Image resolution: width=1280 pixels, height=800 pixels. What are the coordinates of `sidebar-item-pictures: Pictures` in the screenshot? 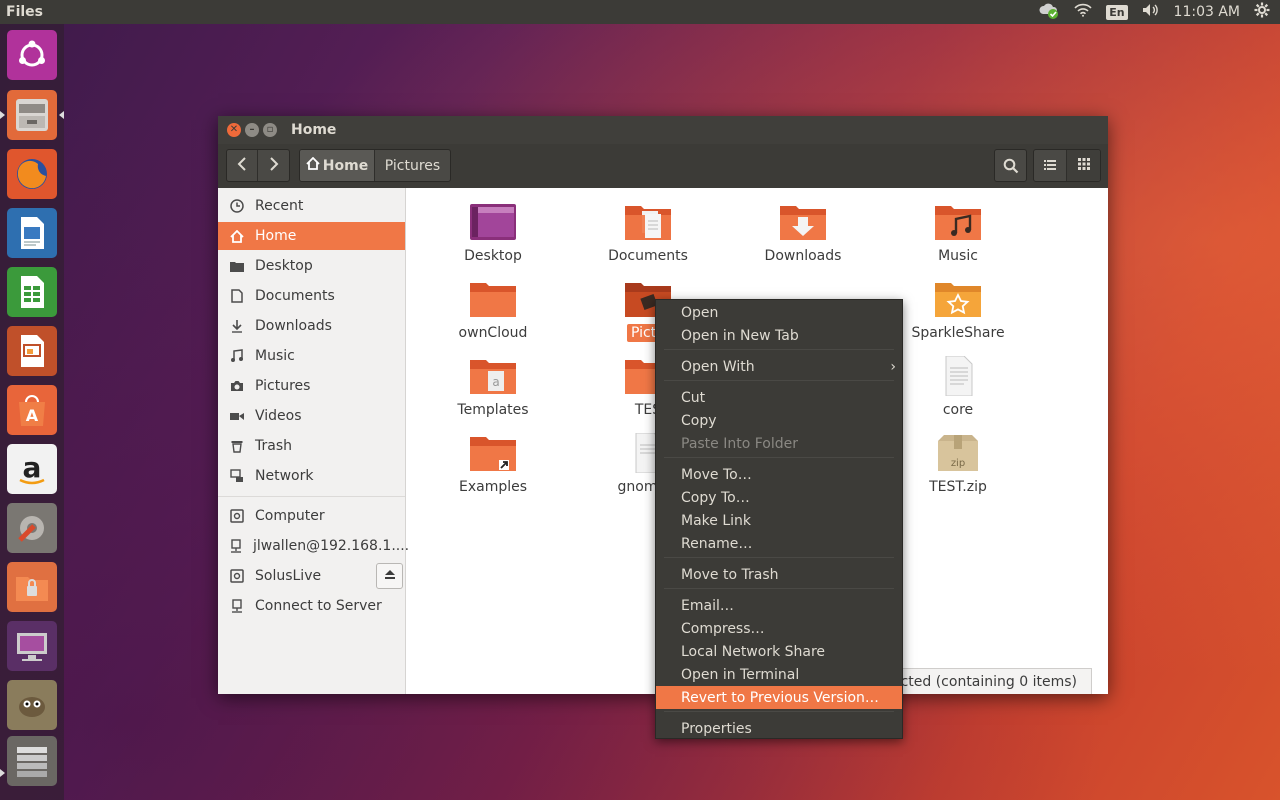 It's located at (311, 386).